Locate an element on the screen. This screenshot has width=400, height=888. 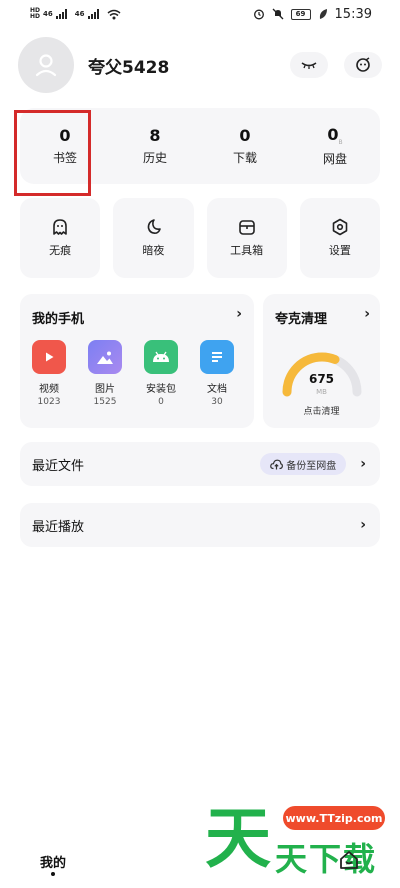
stat-label: 历史 is located at coordinates (154, 158).